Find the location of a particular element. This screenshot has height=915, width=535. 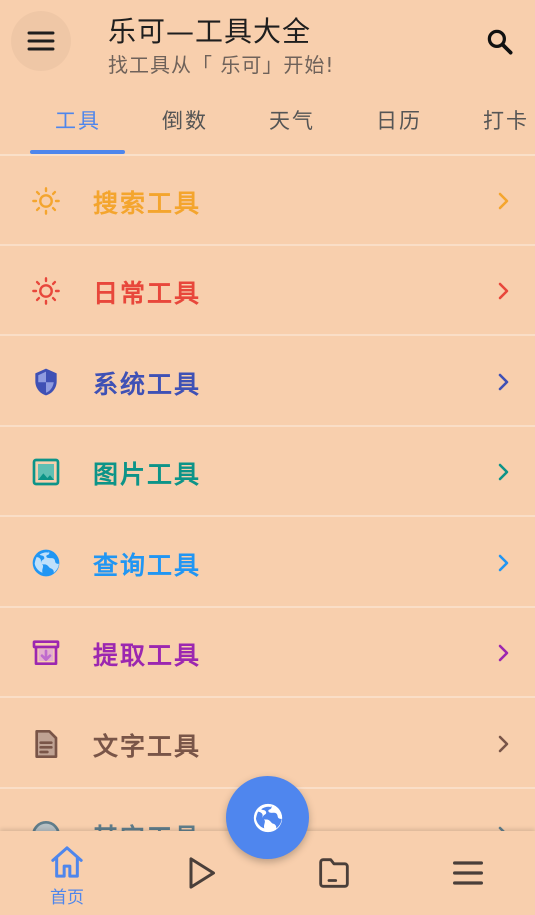

tool-label: 日常工具 is located at coordinates (147, 293).